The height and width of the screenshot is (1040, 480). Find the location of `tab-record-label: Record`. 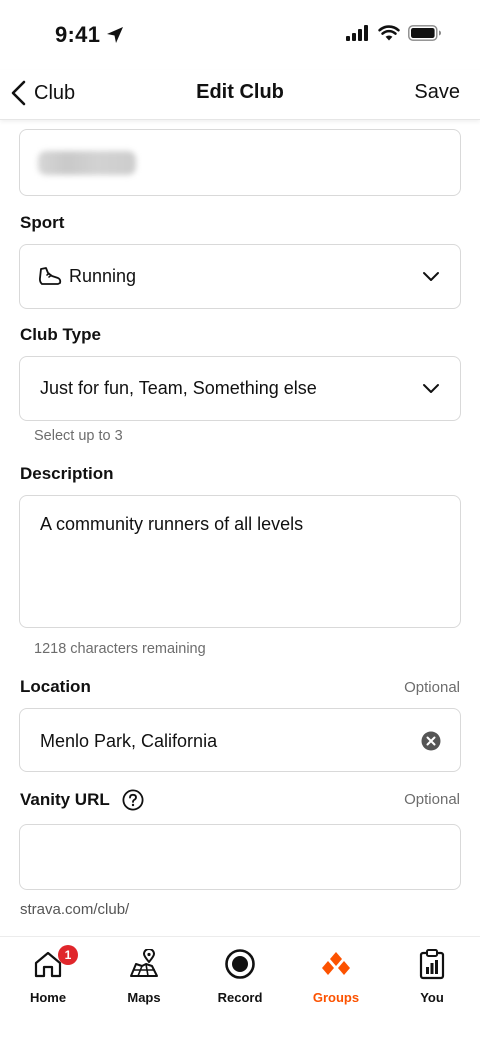

tab-record-label: Record is located at coordinates (240, 997).